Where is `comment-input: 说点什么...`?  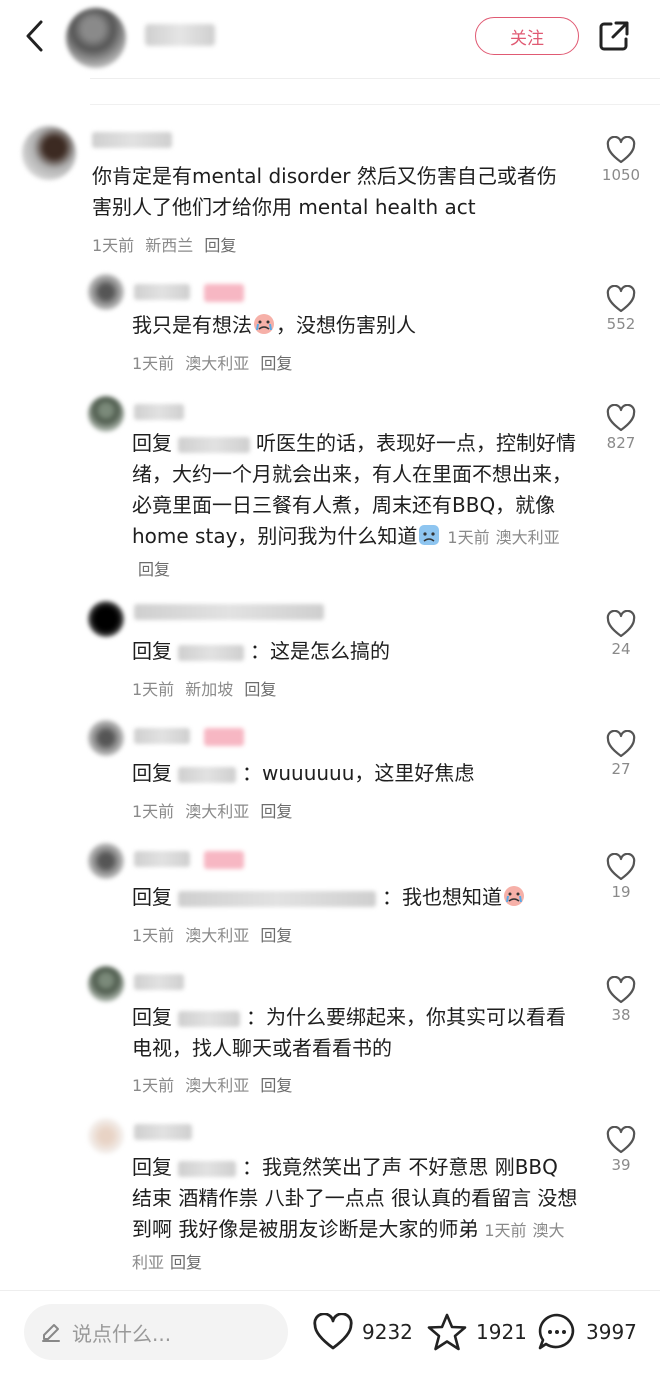 comment-input: 说点什么... is located at coordinates (156, 1332).